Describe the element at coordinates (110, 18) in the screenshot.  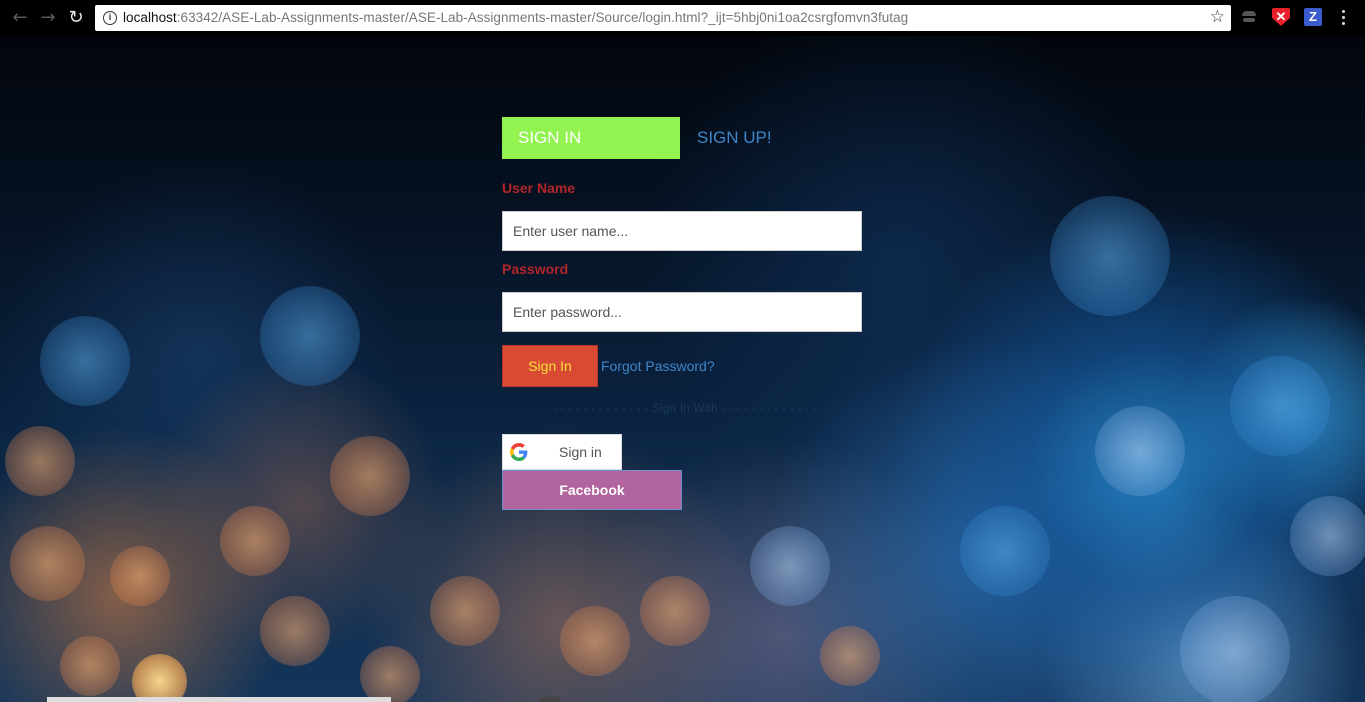
I see `info-icon: i` at that location.